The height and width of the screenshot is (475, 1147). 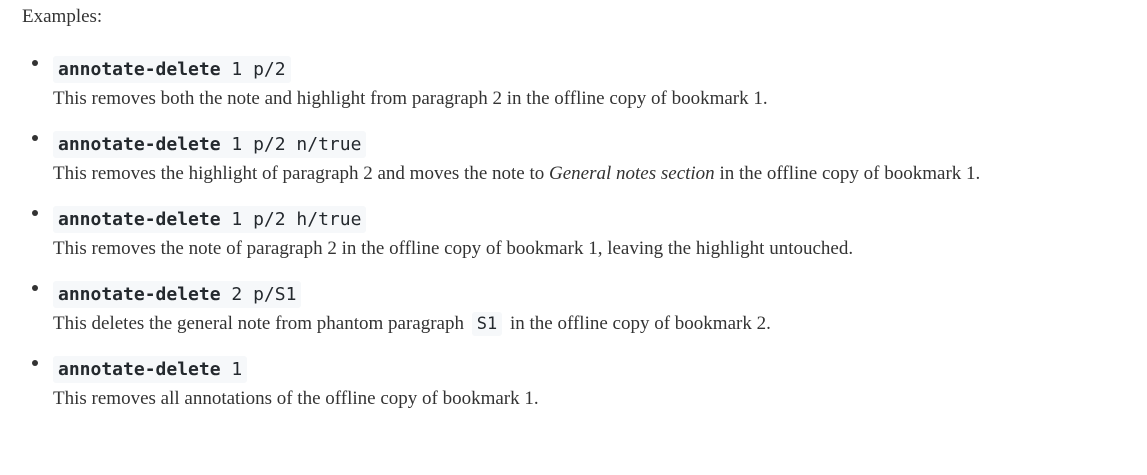 What do you see at coordinates (600, 369) in the screenshot?
I see `command-line: annotate-delete 1` at bounding box center [600, 369].